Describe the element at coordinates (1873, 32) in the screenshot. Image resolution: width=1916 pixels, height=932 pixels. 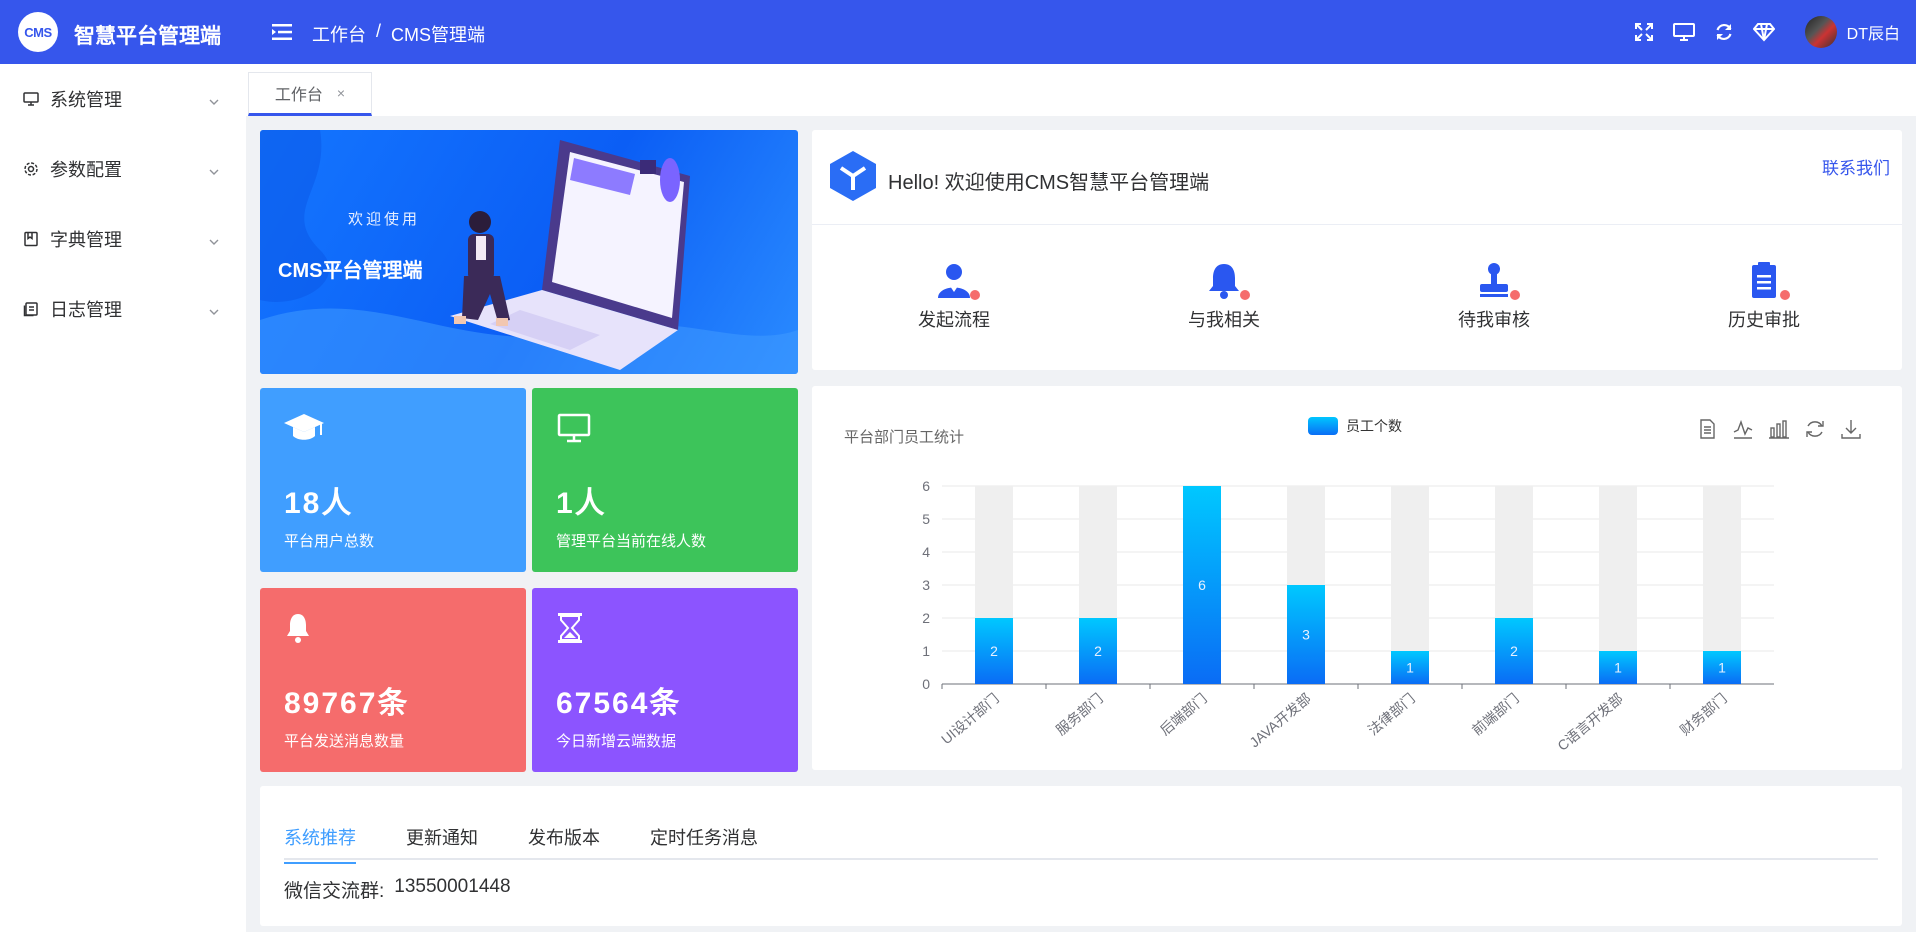
I see `user-name: DT辰白` at that location.